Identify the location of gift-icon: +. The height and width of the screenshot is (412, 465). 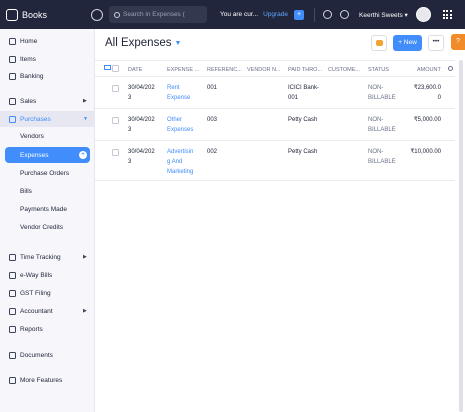
(299, 14).